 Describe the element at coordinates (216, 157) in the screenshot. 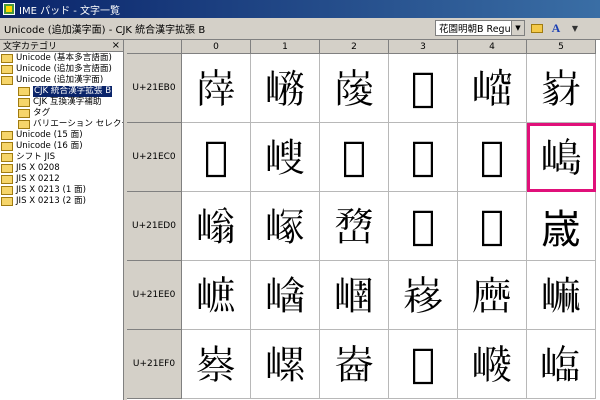

I see `character-cell: 𡻀` at that location.